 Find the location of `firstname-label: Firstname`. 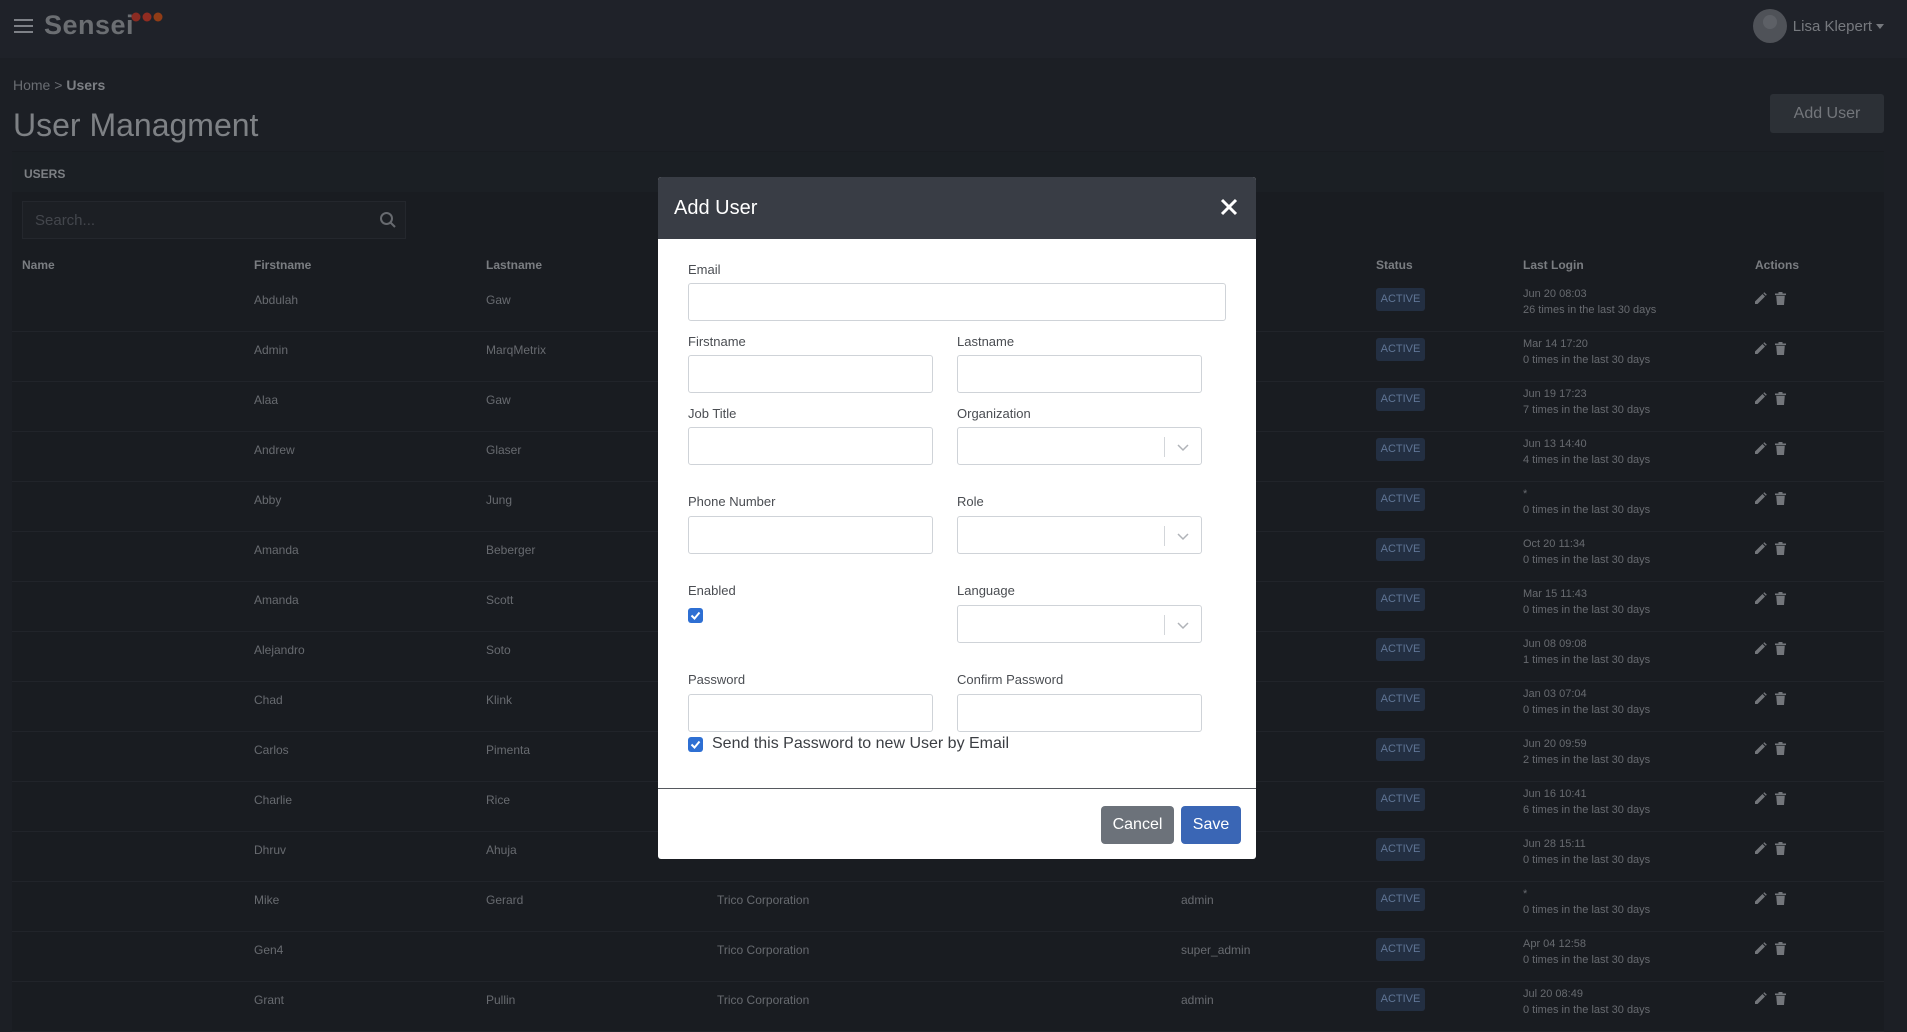

firstname-label: Firstname is located at coordinates (717, 341).